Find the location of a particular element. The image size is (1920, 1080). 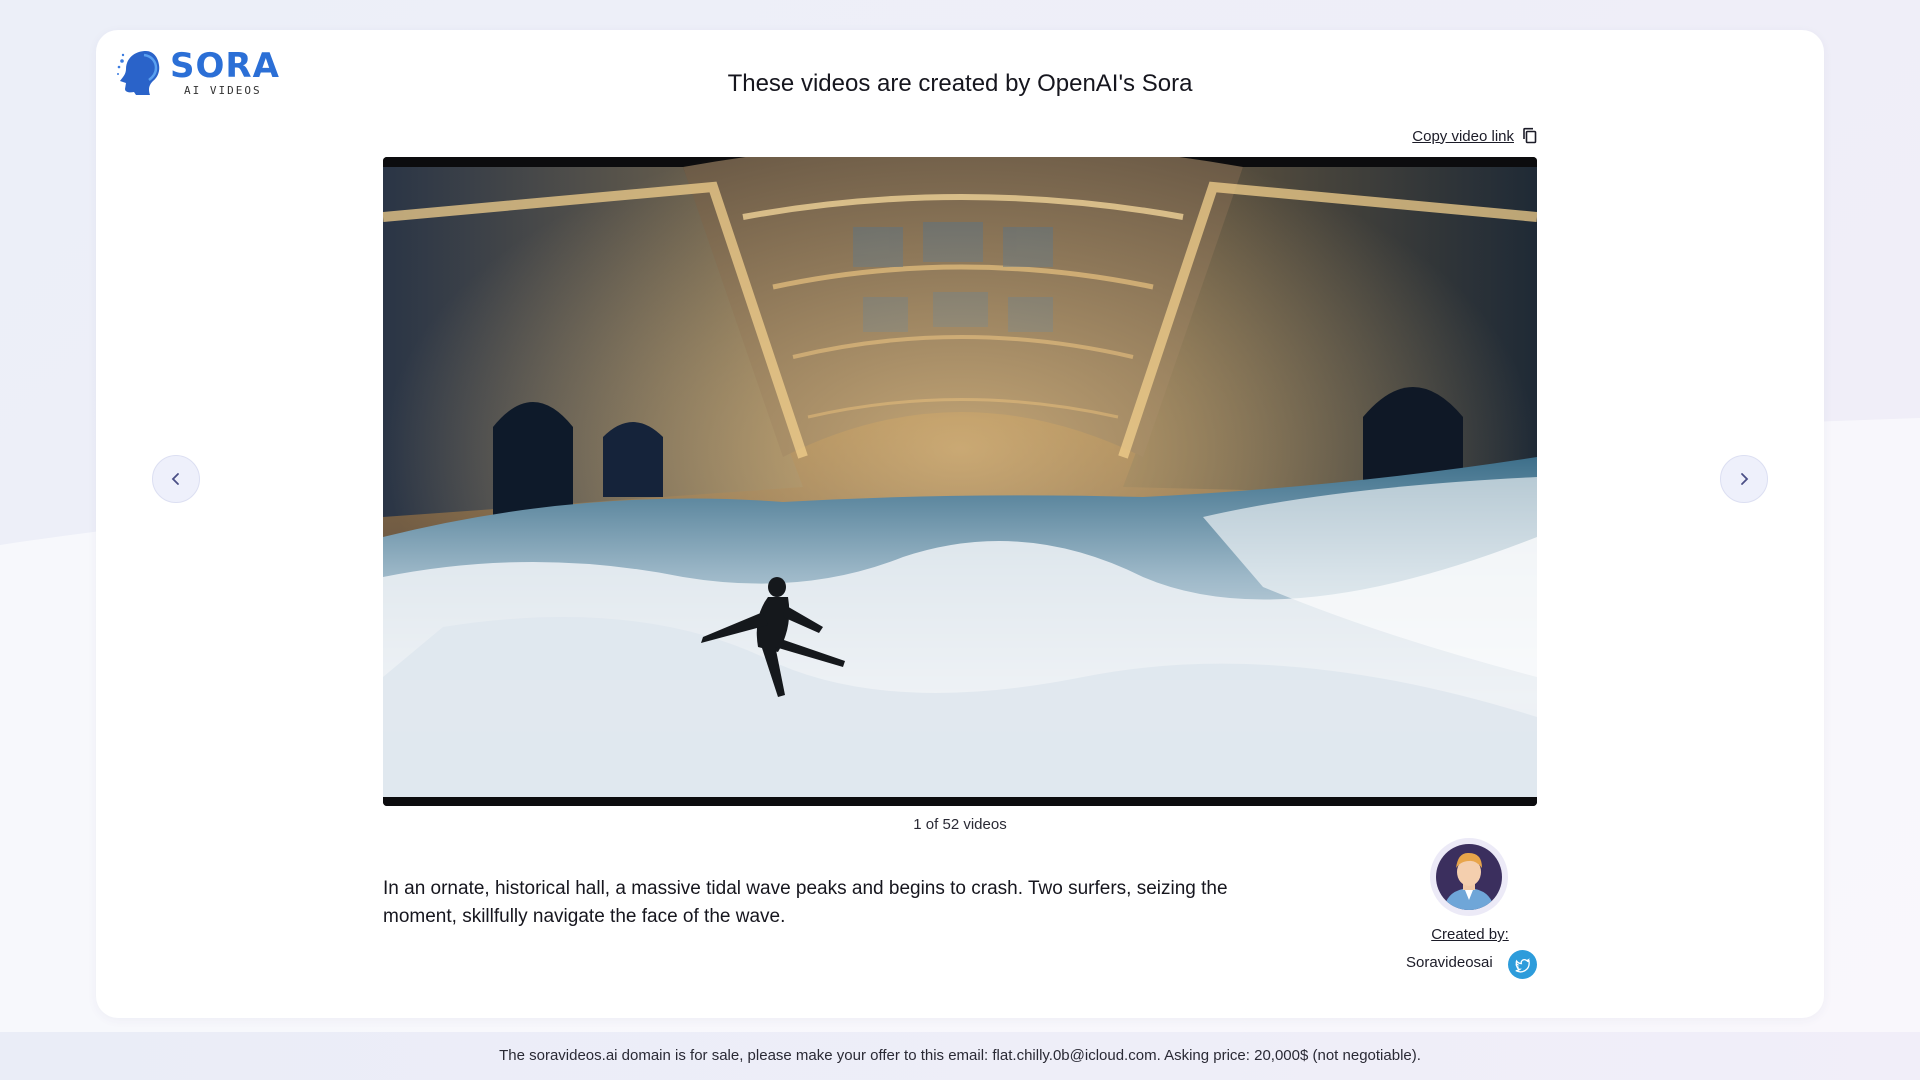

copy-video-link-button: Copy video link is located at coordinates (1475, 136).